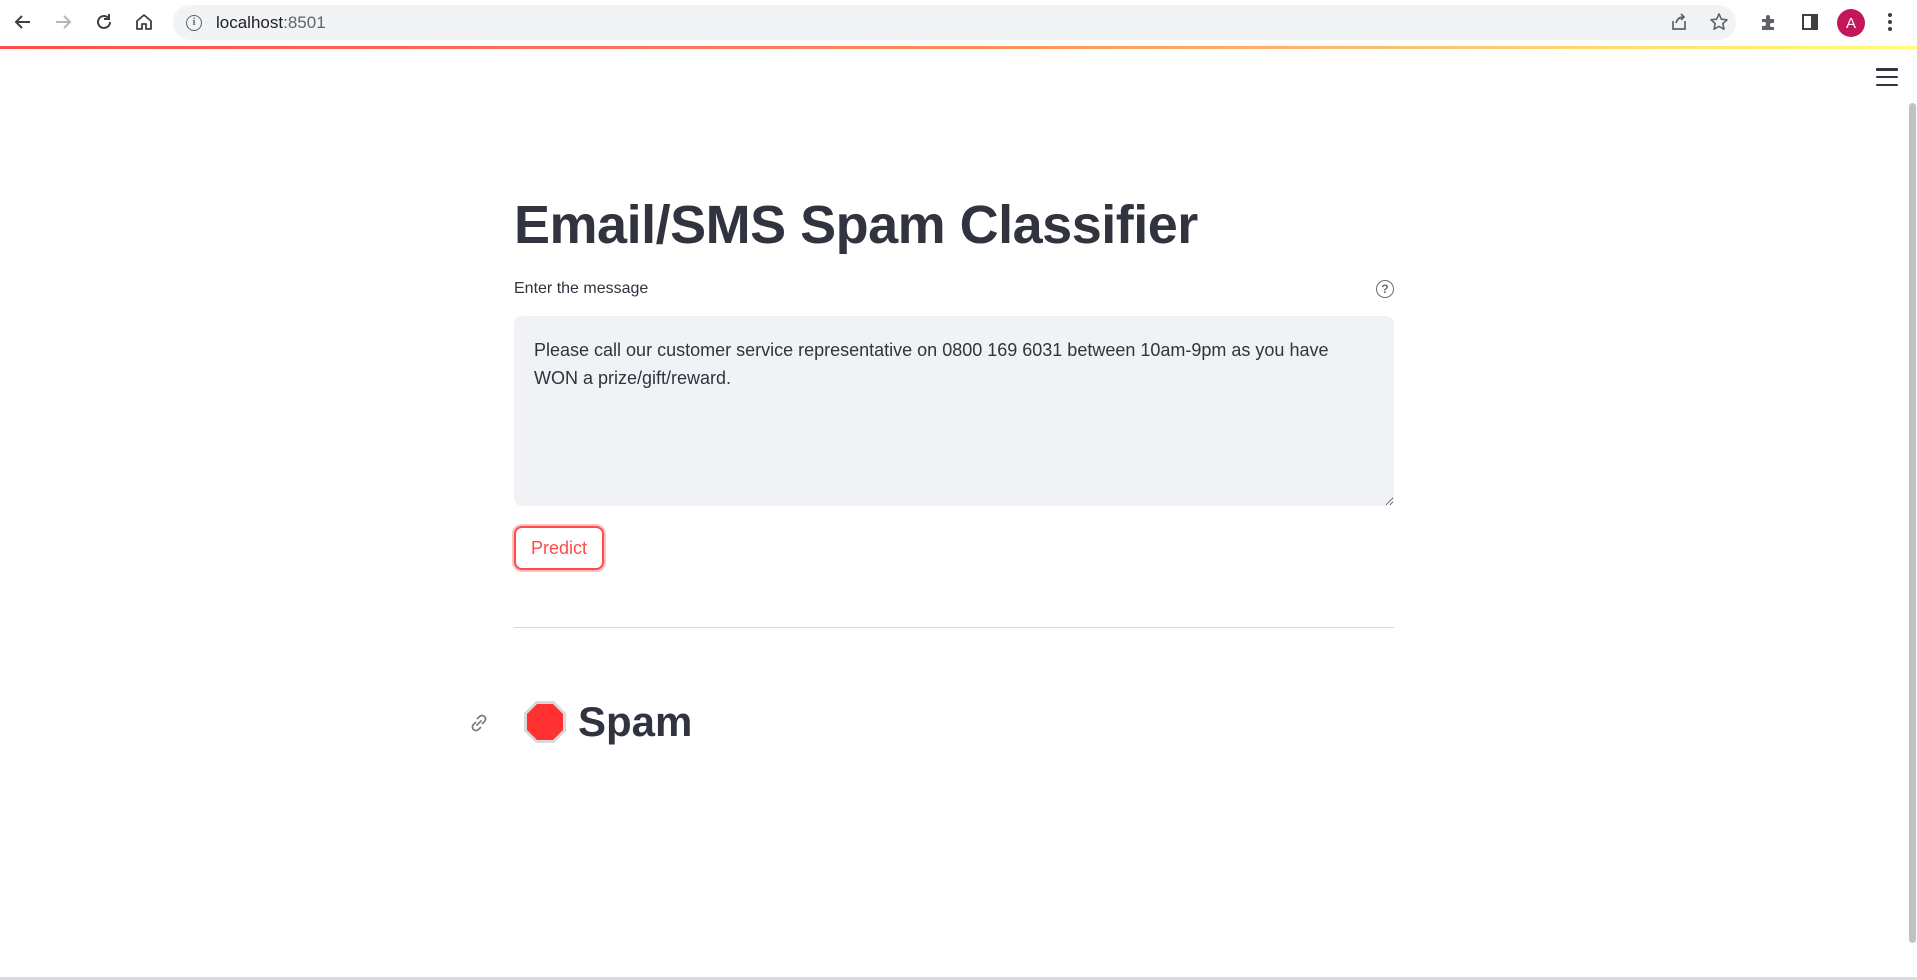 This screenshot has height=980, width=1917. Describe the element at coordinates (635, 721) in the screenshot. I see `prediction-result: Spam` at that location.